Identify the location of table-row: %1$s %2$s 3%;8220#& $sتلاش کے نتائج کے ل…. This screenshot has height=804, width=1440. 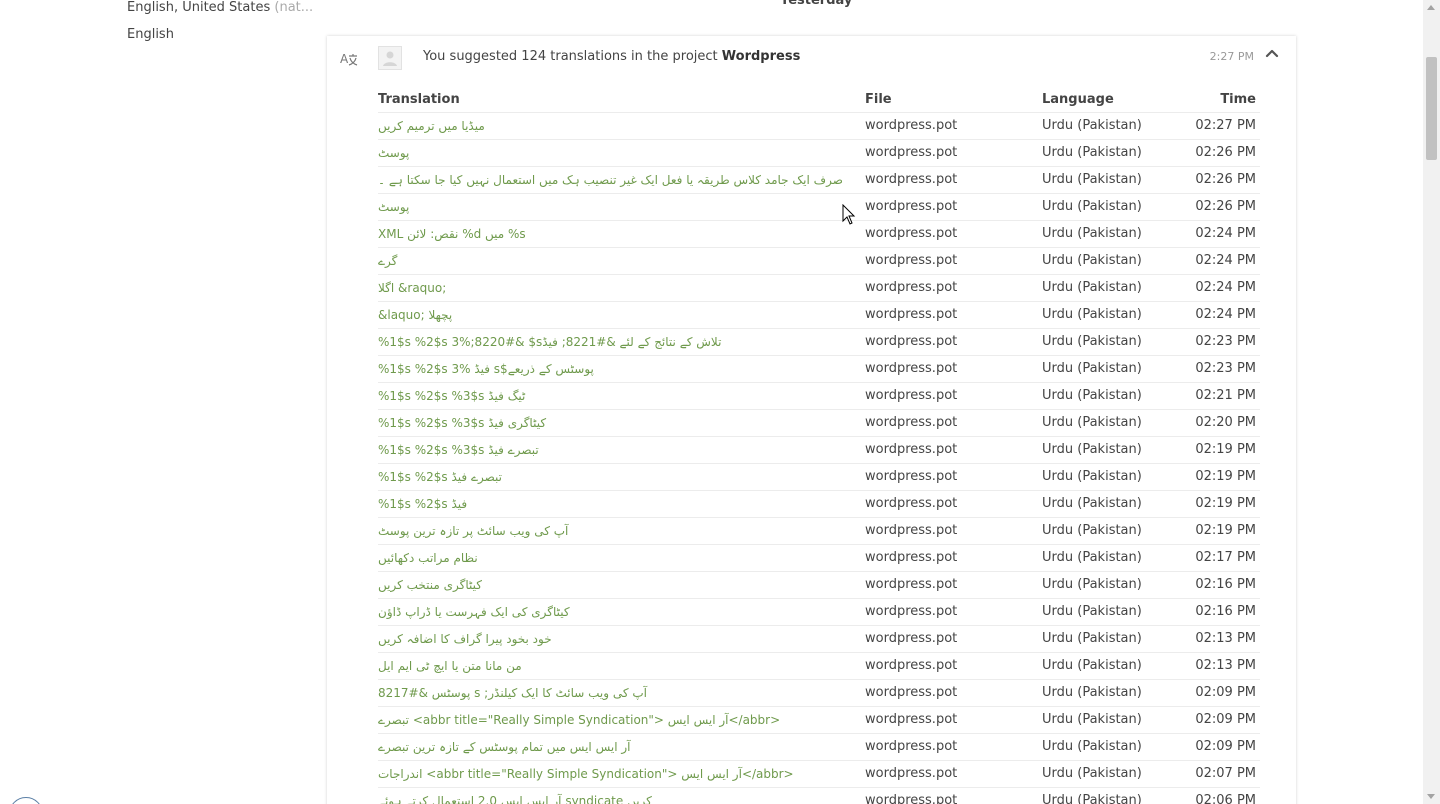
(819, 342).